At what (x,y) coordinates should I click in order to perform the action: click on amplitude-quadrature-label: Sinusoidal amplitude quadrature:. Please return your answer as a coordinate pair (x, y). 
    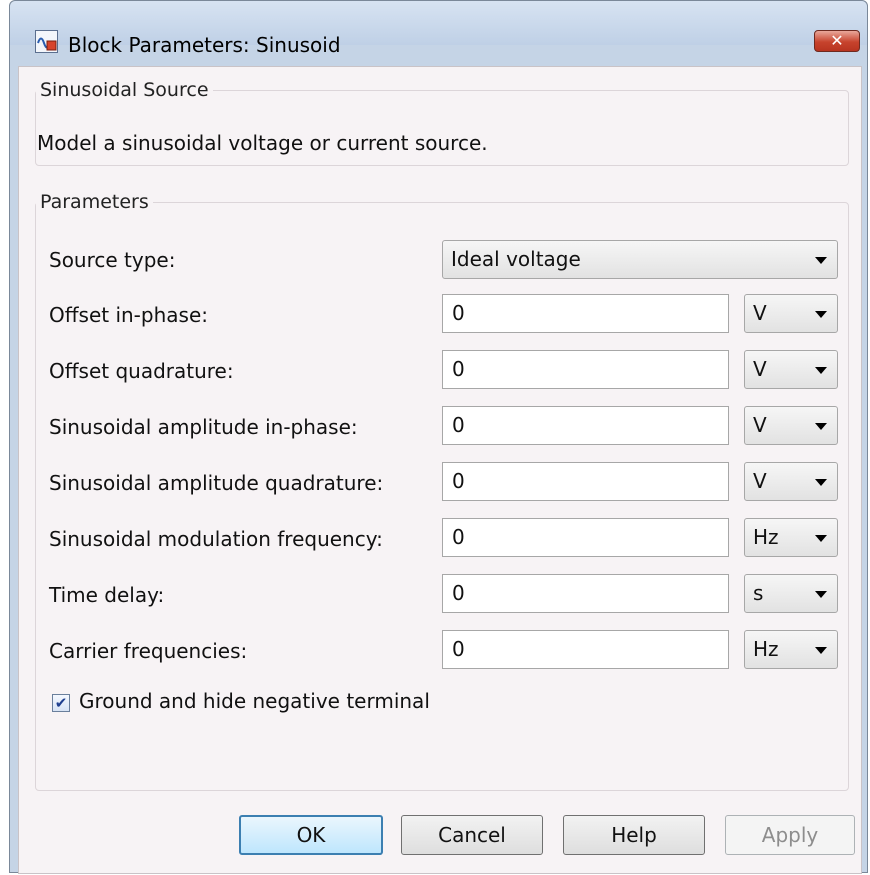
    Looking at the image, I should click on (216, 483).